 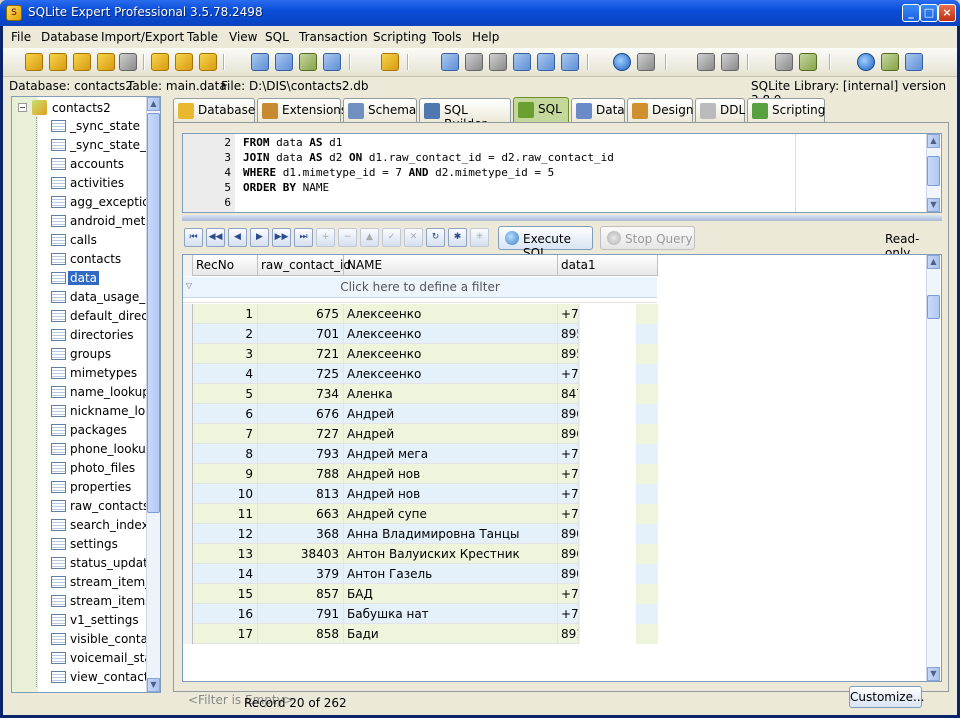 What do you see at coordinates (165, 394) in the screenshot?
I see `pane-splitter` at bounding box center [165, 394].